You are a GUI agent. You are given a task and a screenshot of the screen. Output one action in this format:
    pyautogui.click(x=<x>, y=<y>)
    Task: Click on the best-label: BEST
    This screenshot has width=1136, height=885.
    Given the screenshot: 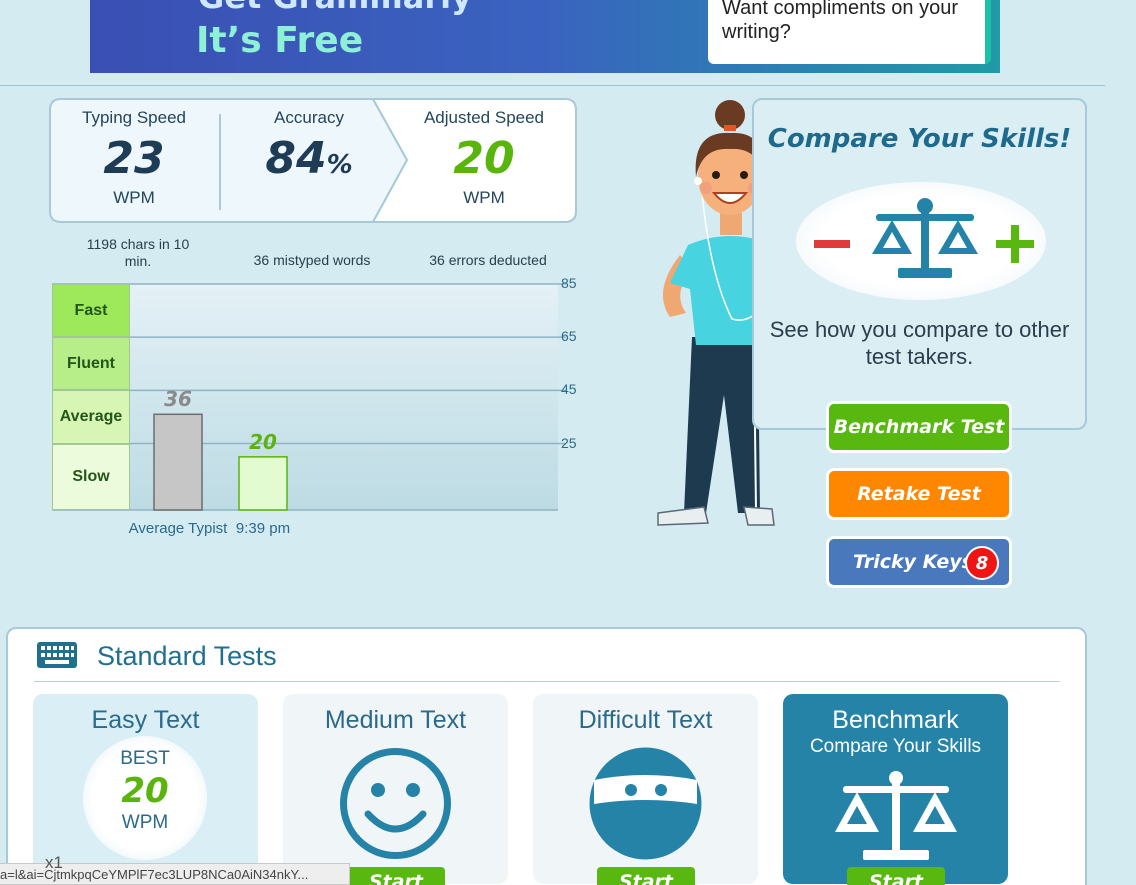 What is the action you would take?
    pyautogui.click(x=145, y=758)
    